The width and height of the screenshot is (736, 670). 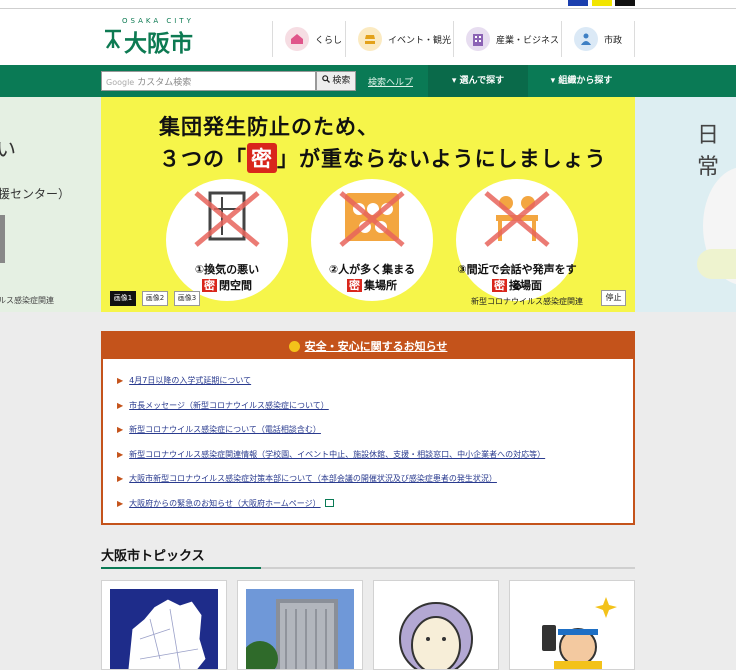 I want to click on notice-item: ▶ 市長メッセージ（新型コロナウイルス感染症について）, so click(x=331, y=412).